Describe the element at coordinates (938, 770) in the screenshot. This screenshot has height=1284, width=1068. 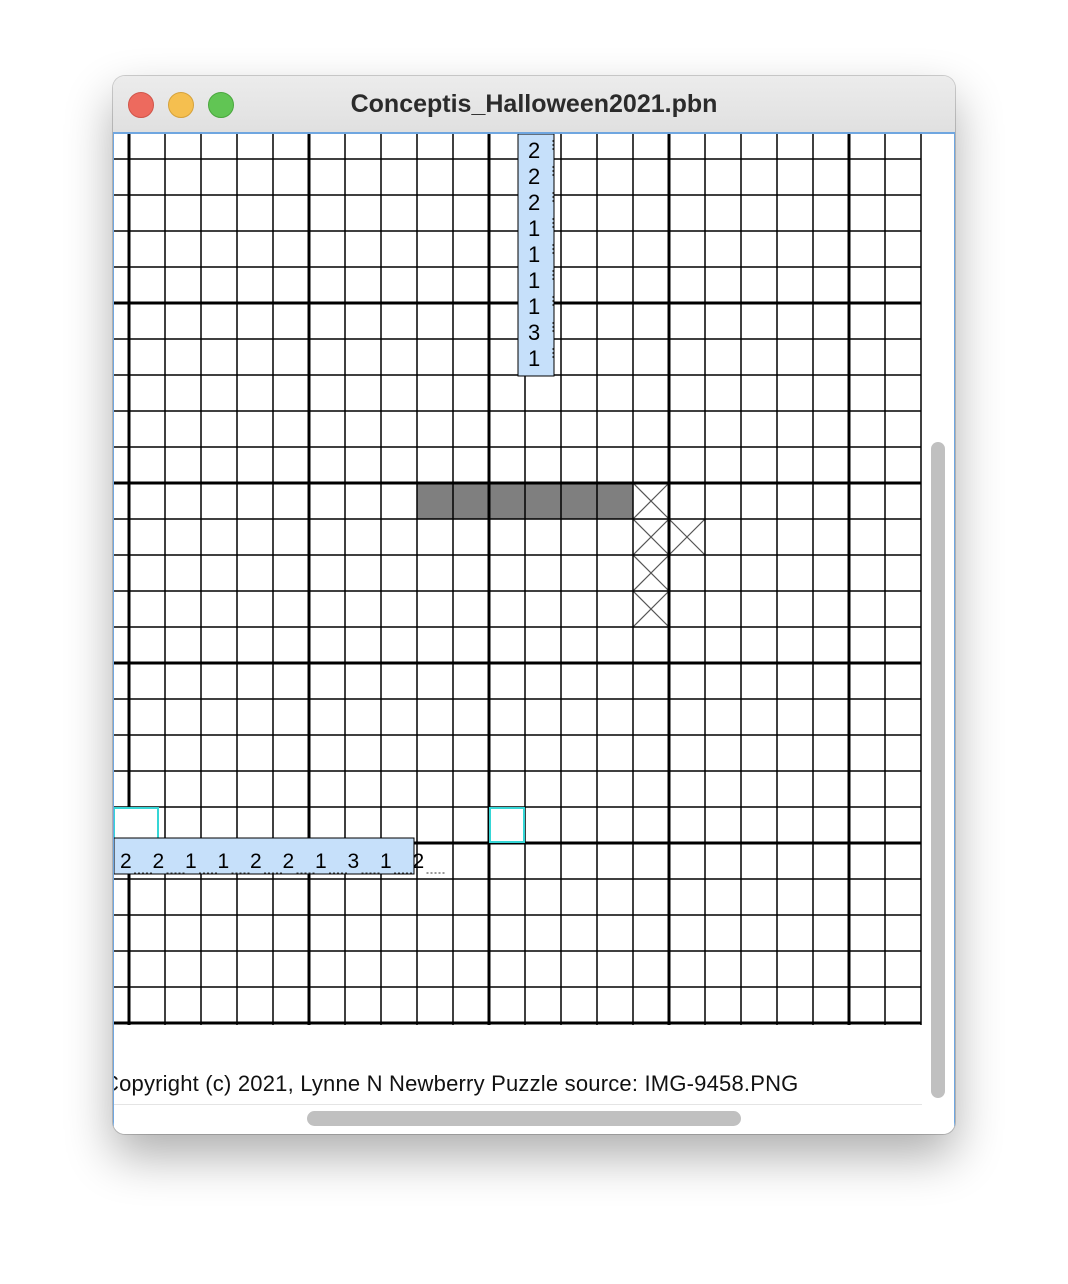
I see `vertical-scrollbar` at that location.